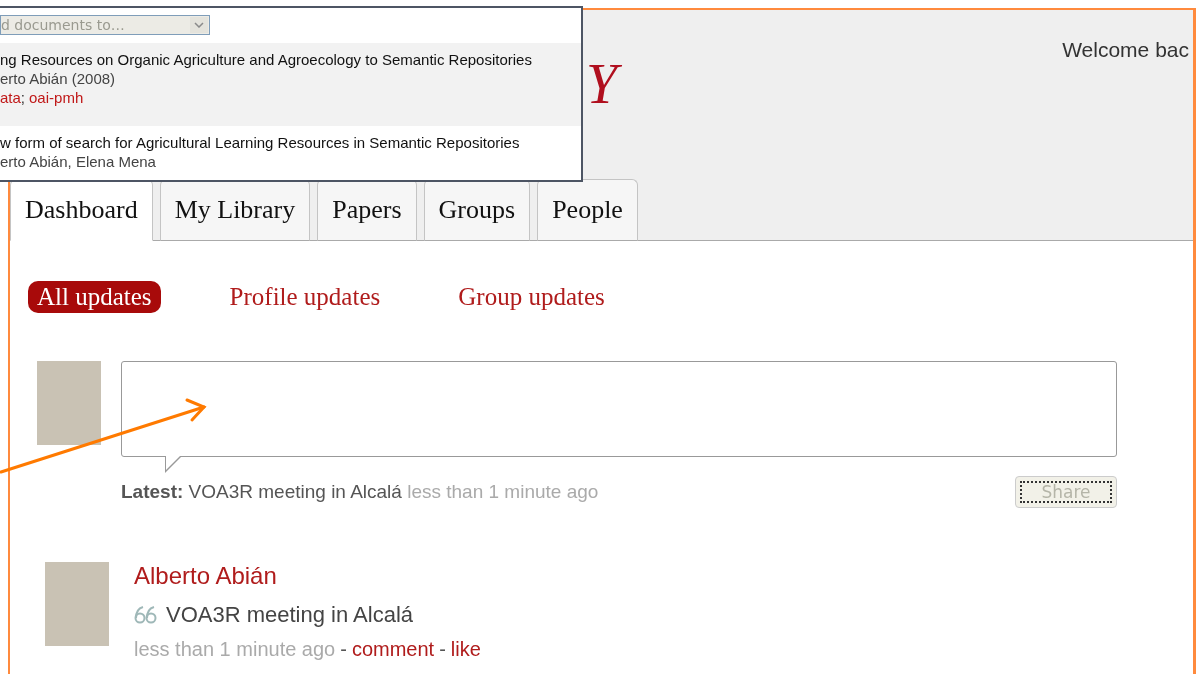 The image size is (1200, 674). Describe the element at coordinates (260, 142) in the screenshot. I see `result-title: w form of search for Agricultural Learning Resources in Semantic Repositories` at that location.